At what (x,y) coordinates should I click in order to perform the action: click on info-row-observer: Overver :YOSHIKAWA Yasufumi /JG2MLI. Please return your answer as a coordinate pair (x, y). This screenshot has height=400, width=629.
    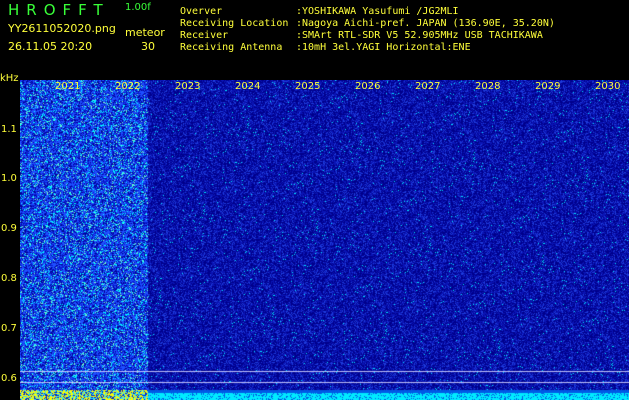
    Looking at the image, I should click on (319, 12).